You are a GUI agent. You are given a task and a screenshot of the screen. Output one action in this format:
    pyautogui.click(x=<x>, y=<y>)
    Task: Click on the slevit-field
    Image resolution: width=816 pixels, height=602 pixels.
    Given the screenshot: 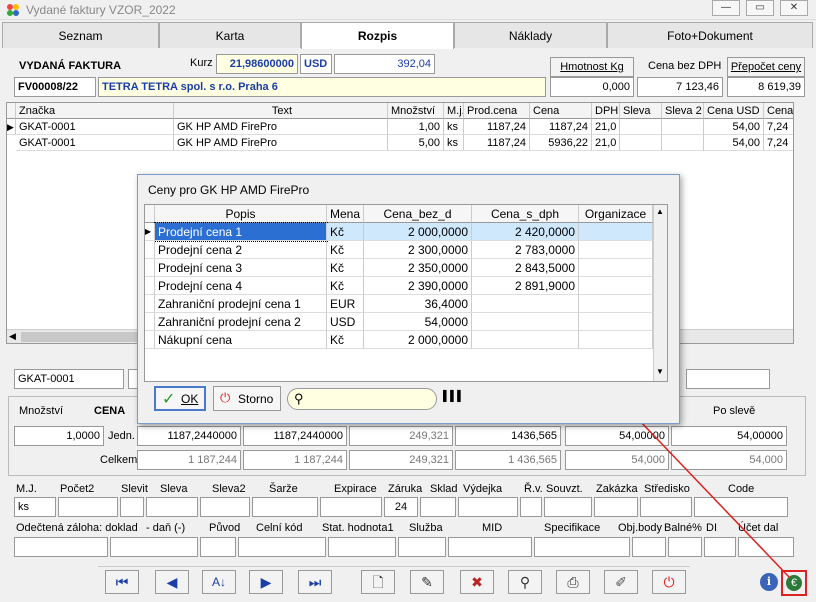 What is the action you would take?
    pyautogui.click(x=132, y=507)
    